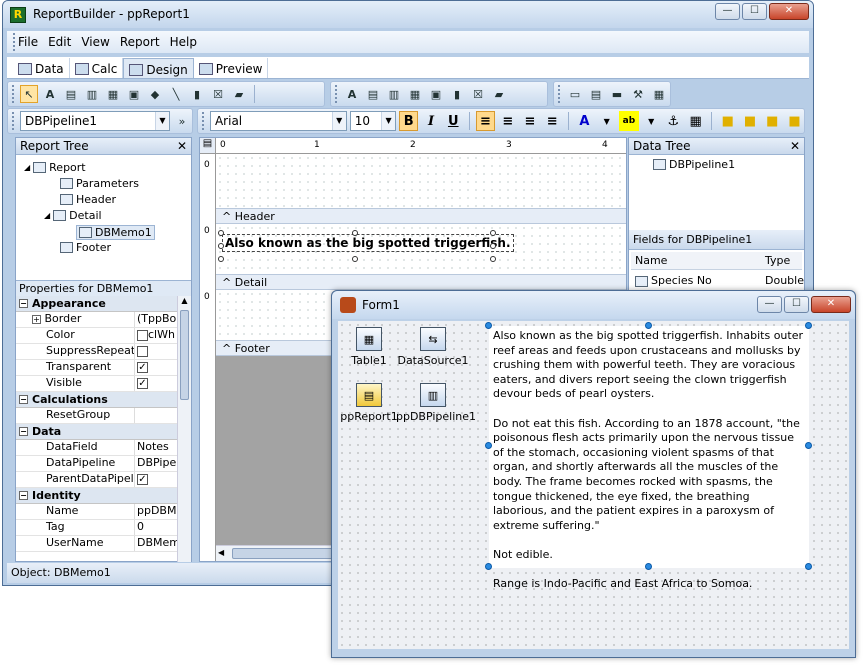  What do you see at coordinates (92, 94) in the screenshot?
I see `richtext-icon: ▥` at bounding box center [92, 94].